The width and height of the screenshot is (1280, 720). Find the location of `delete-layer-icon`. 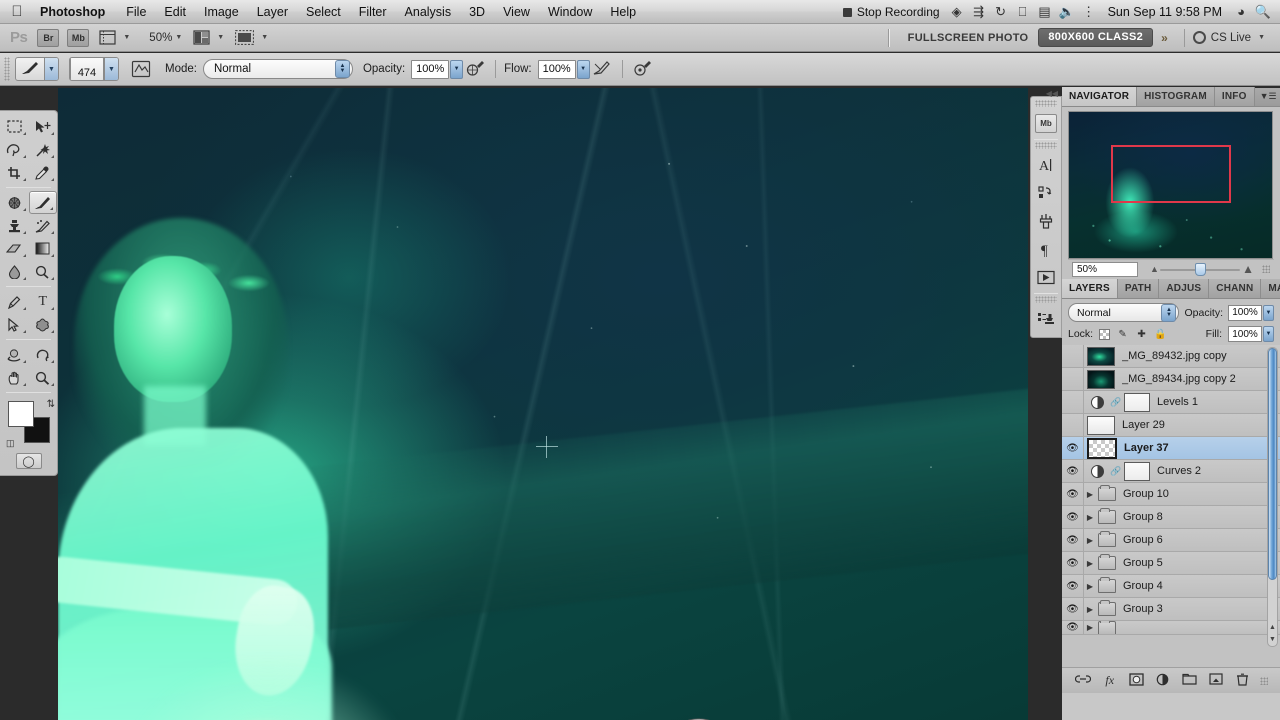

delete-layer-icon is located at coordinates (1242, 681).